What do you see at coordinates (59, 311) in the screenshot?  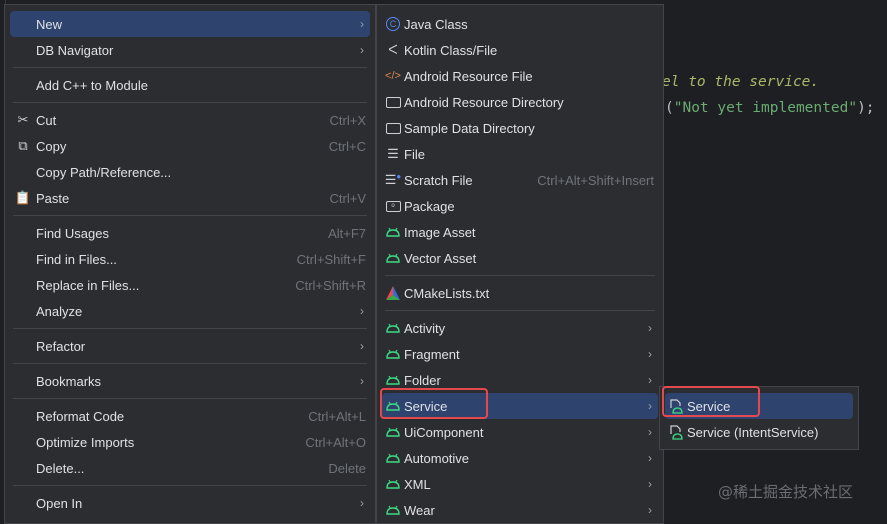 I see `menu-item-label: Analyze` at bounding box center [59, 311].